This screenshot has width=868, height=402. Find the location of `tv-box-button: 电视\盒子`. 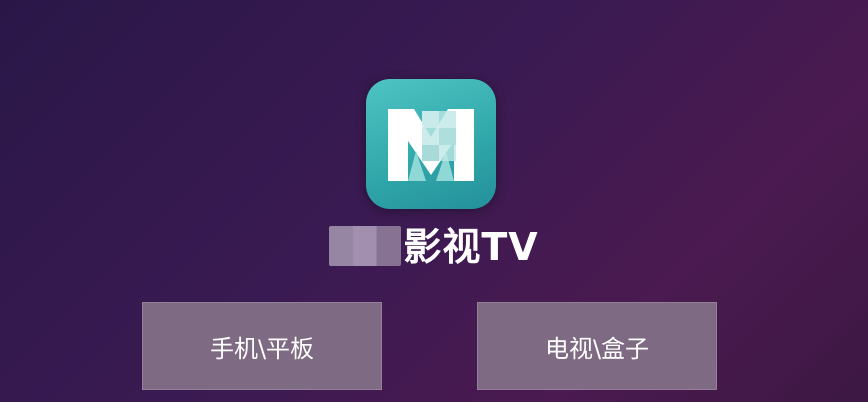

tv-box-button: 电视\盒子 is located at coordinates (597, 346).